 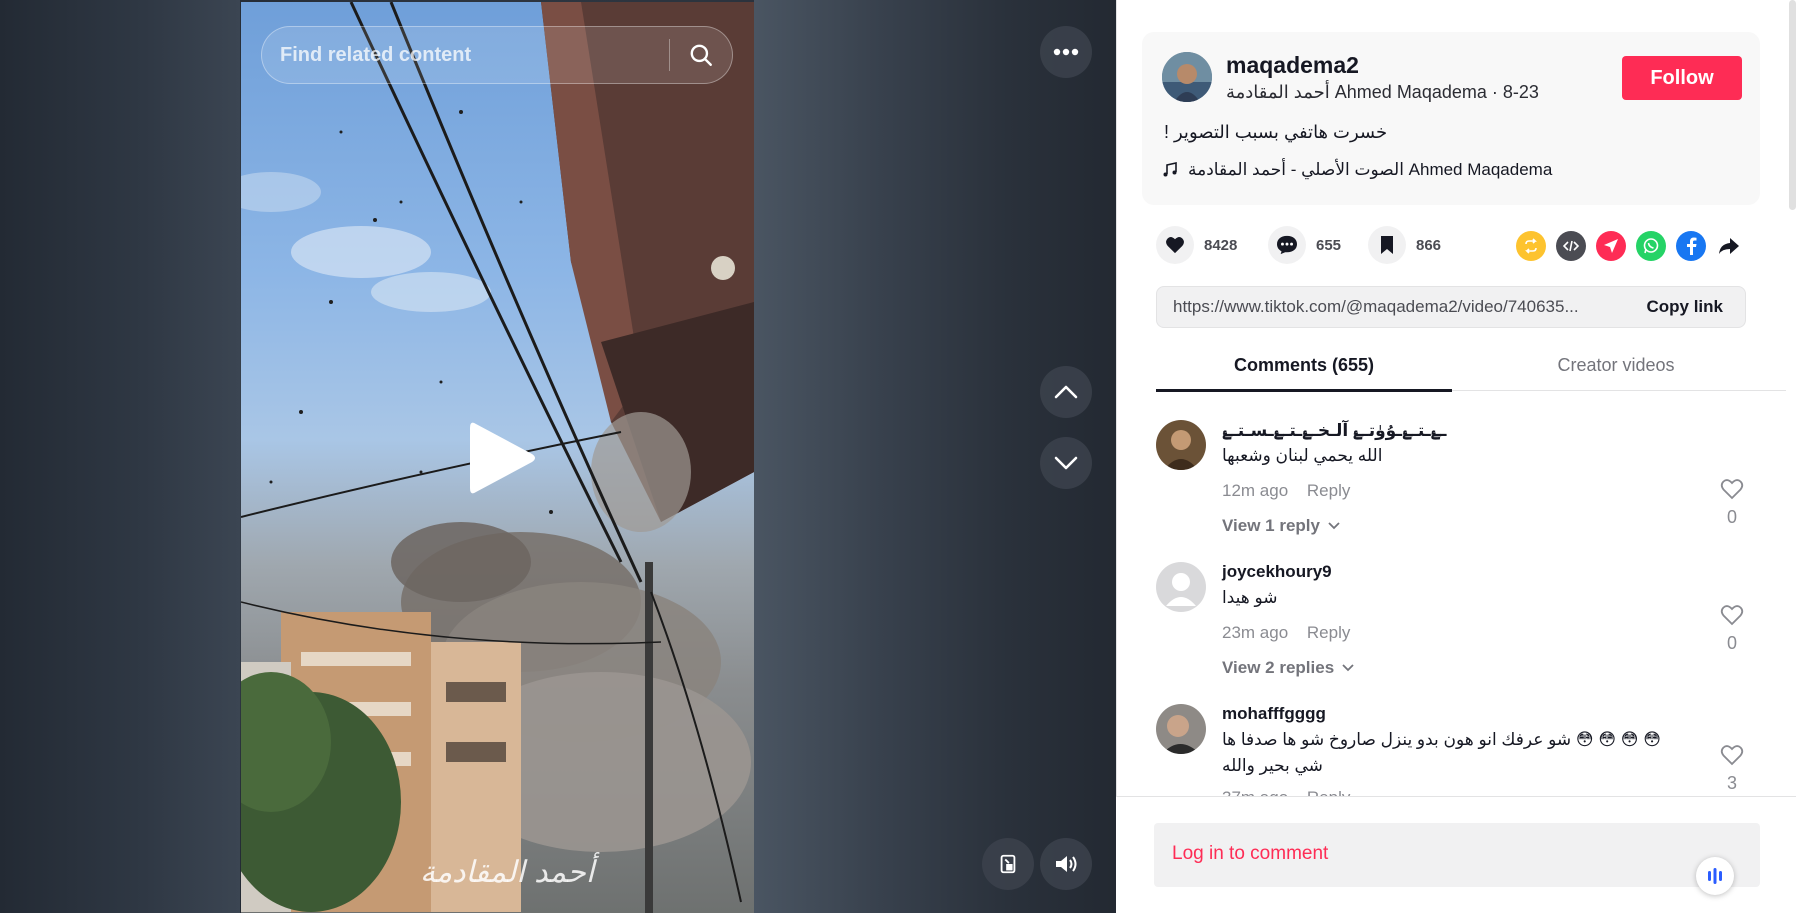 What do you see at coordinates (1276, 132) in the screenshot?
I see `video-caption: خسرت هاتفي بسبب التصوير !` at bounding box center [1276, 132].